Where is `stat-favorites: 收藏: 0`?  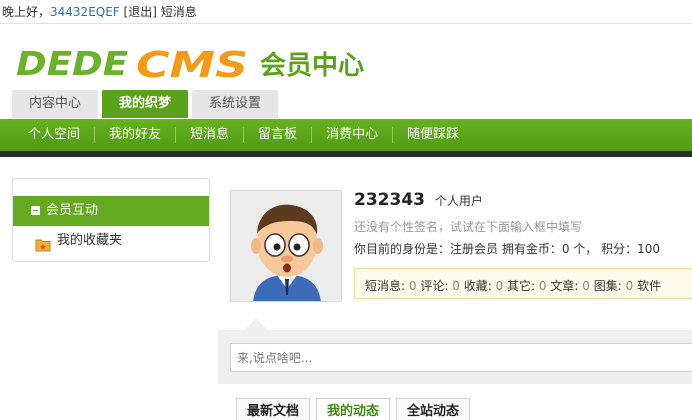 stat-favorites: 收藏: 0 is located at coordinates (484, 286).